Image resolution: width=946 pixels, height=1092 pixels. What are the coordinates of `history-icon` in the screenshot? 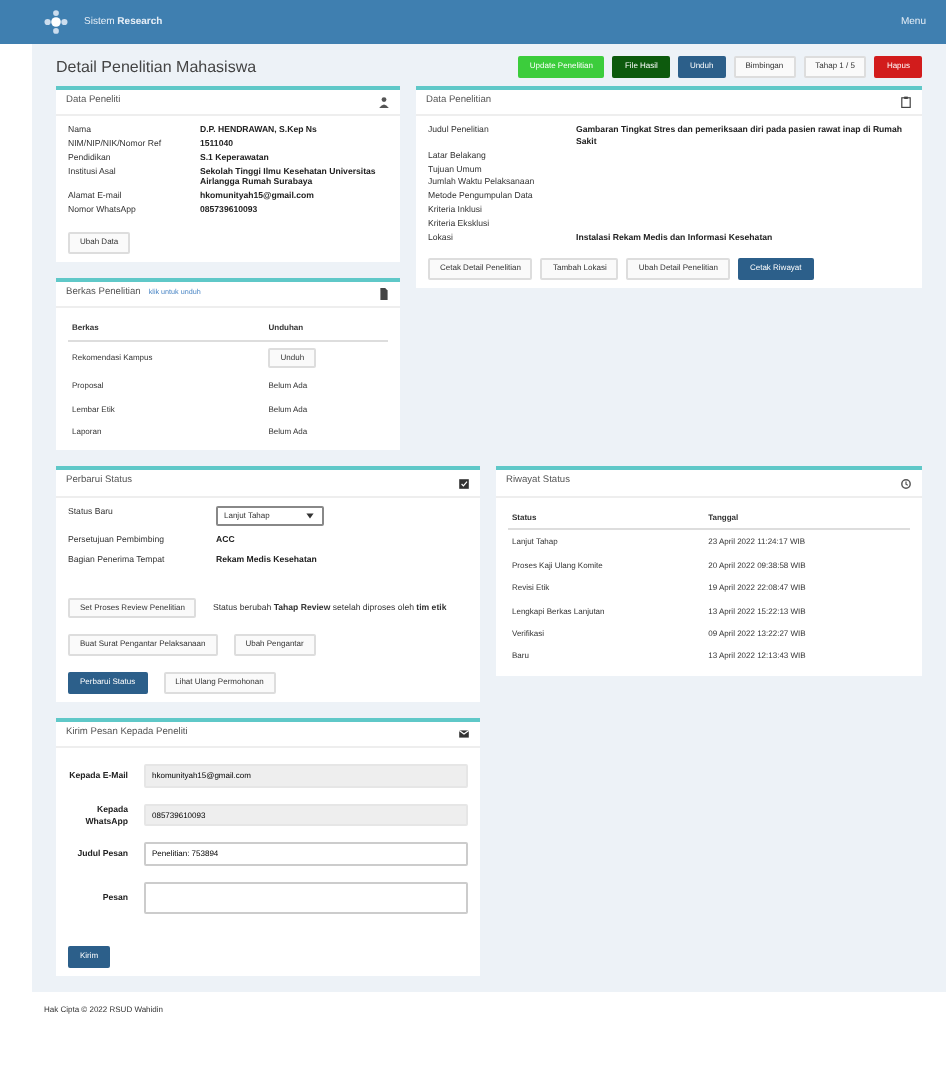 It's located at (906, 483).